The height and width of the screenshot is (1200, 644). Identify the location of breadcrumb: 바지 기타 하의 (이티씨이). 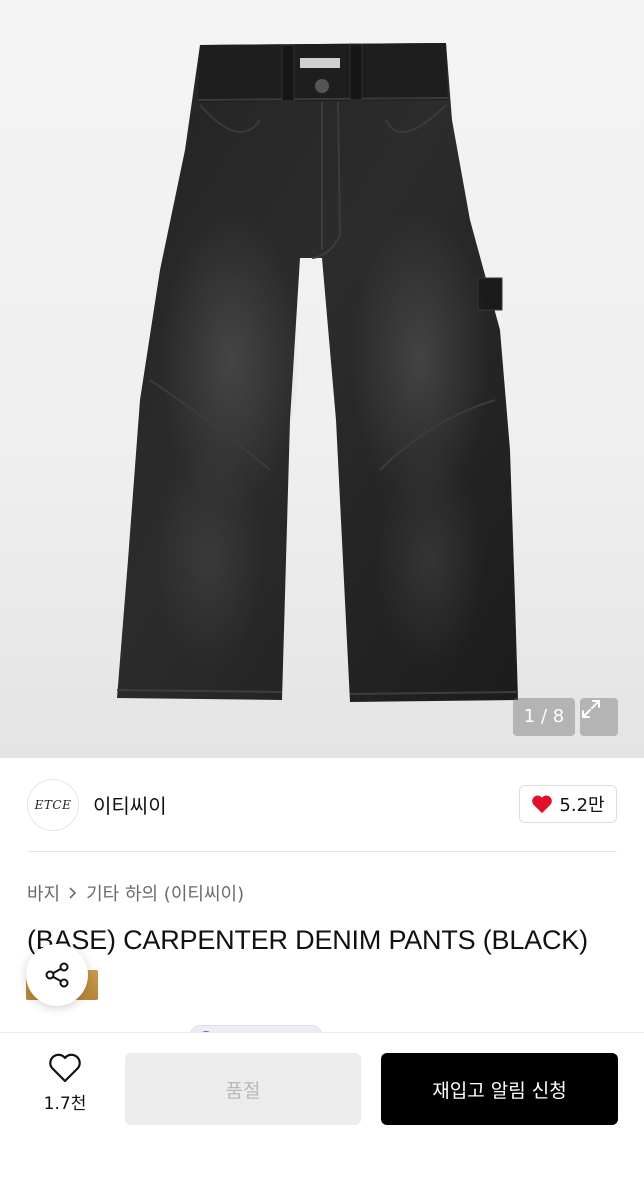
(135, 893).